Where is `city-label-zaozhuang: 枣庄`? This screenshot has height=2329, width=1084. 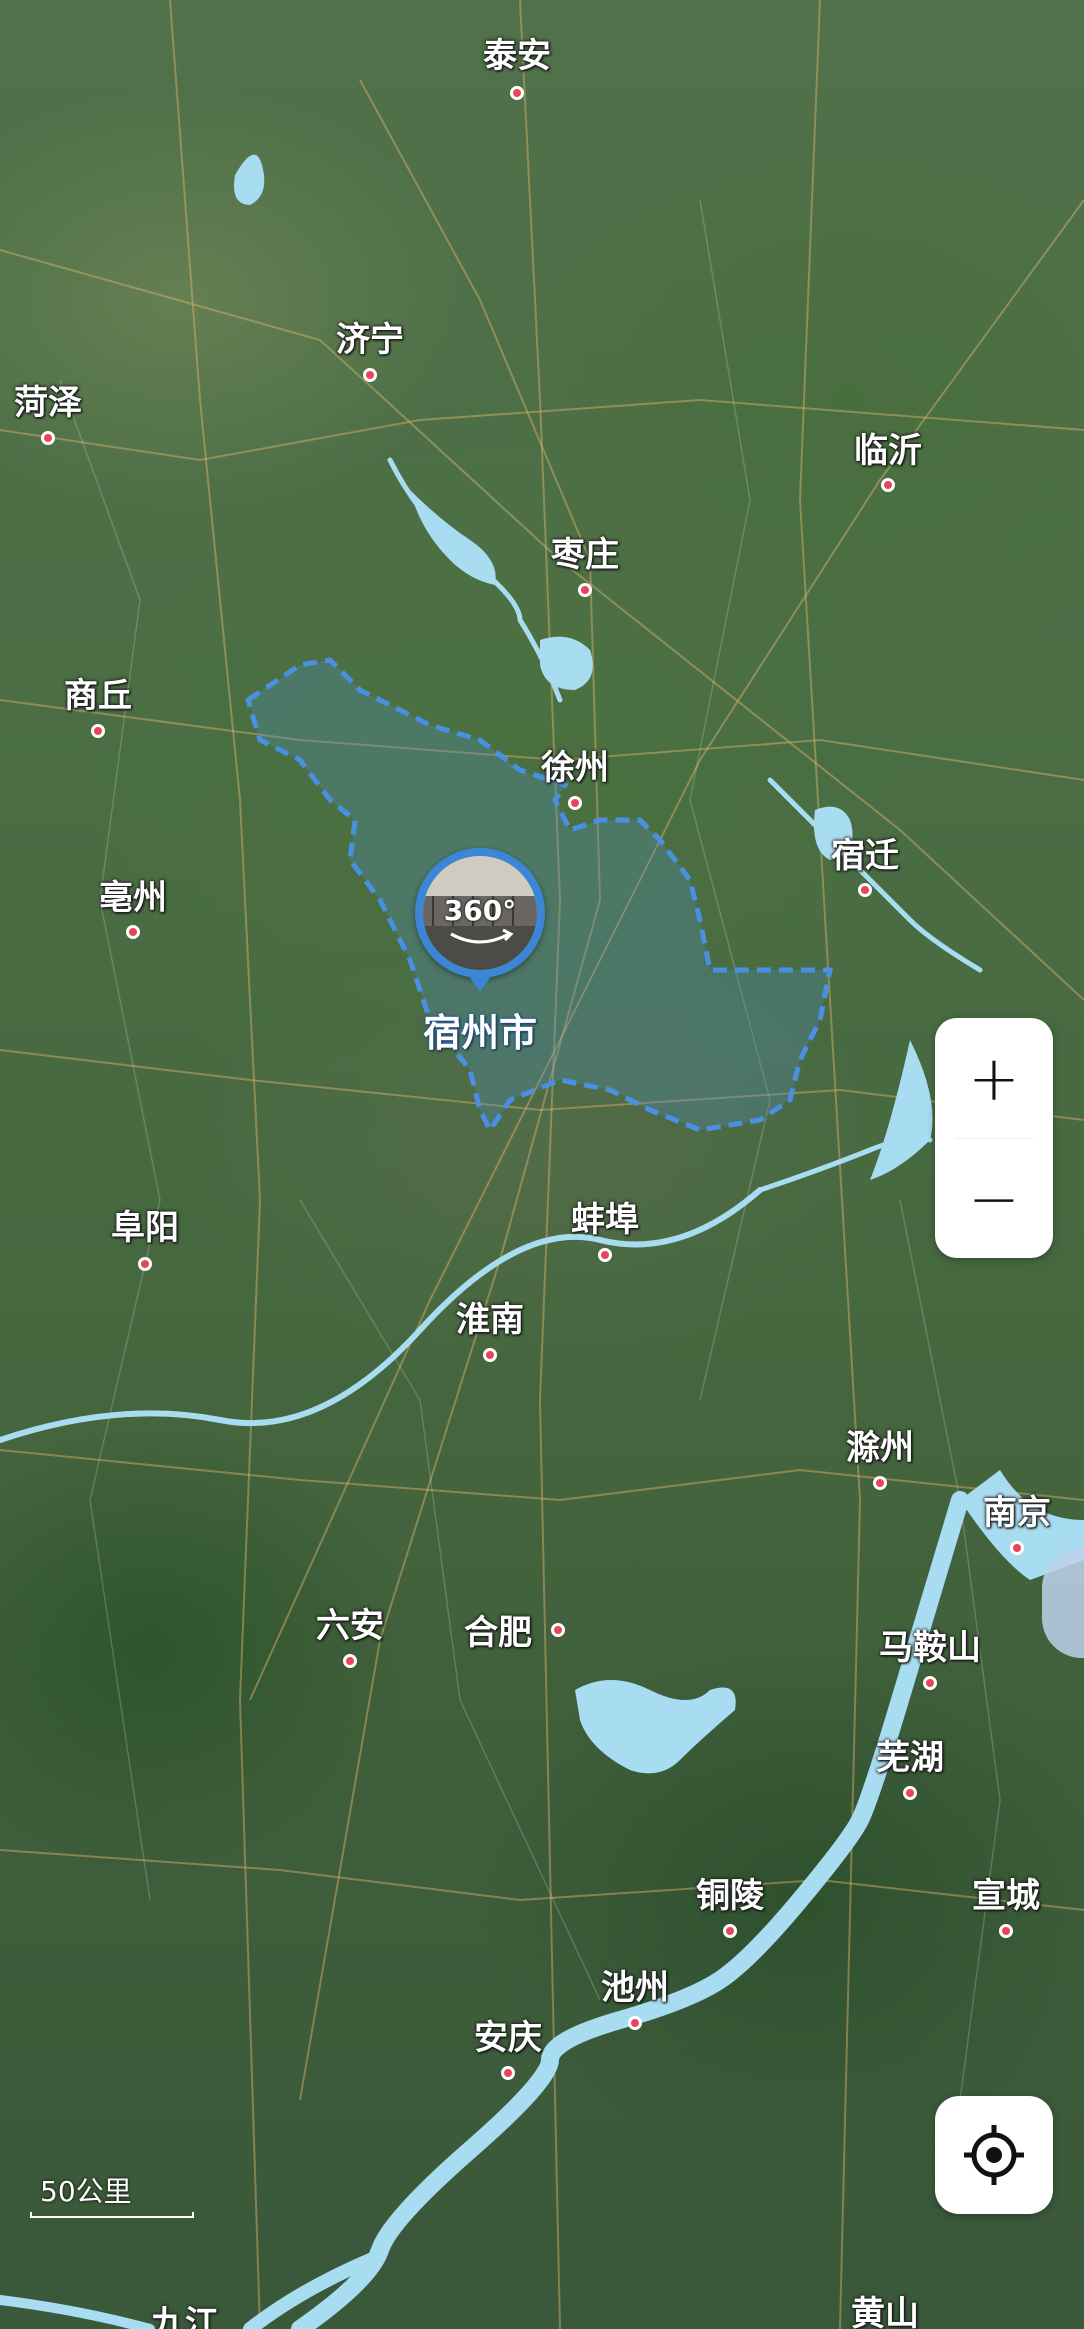
city-label-zaozhuang: 枣庄 is located at coordinates (585, 551).